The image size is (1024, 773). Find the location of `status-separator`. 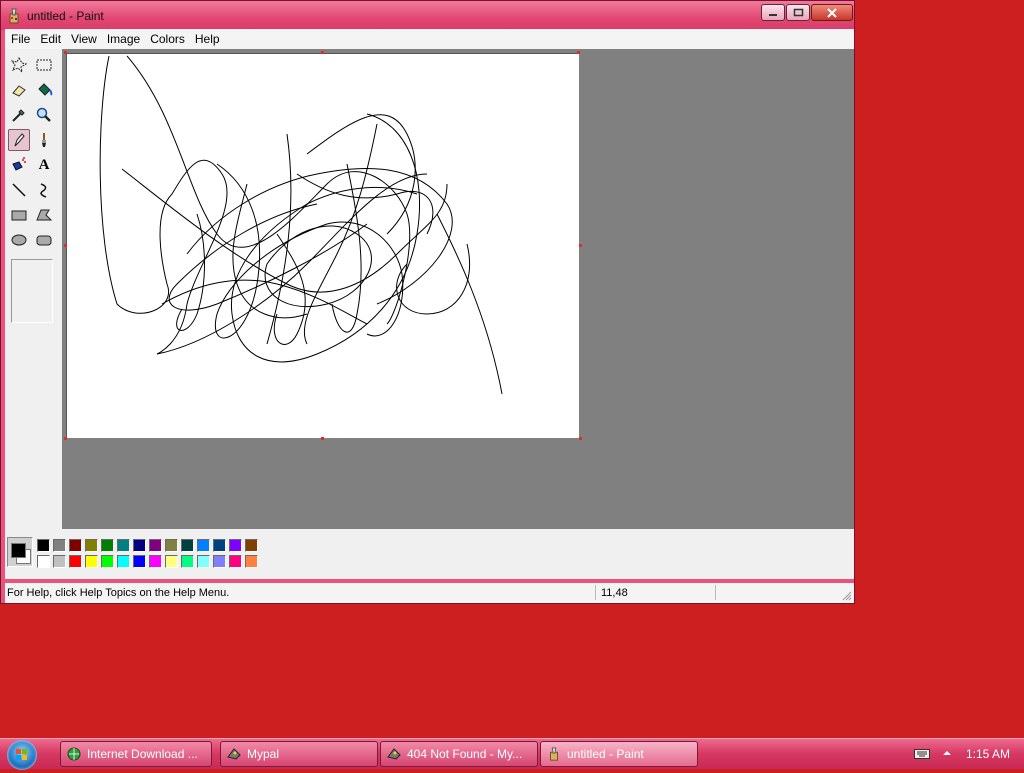

status-separator is located at coordinates (595, 592).